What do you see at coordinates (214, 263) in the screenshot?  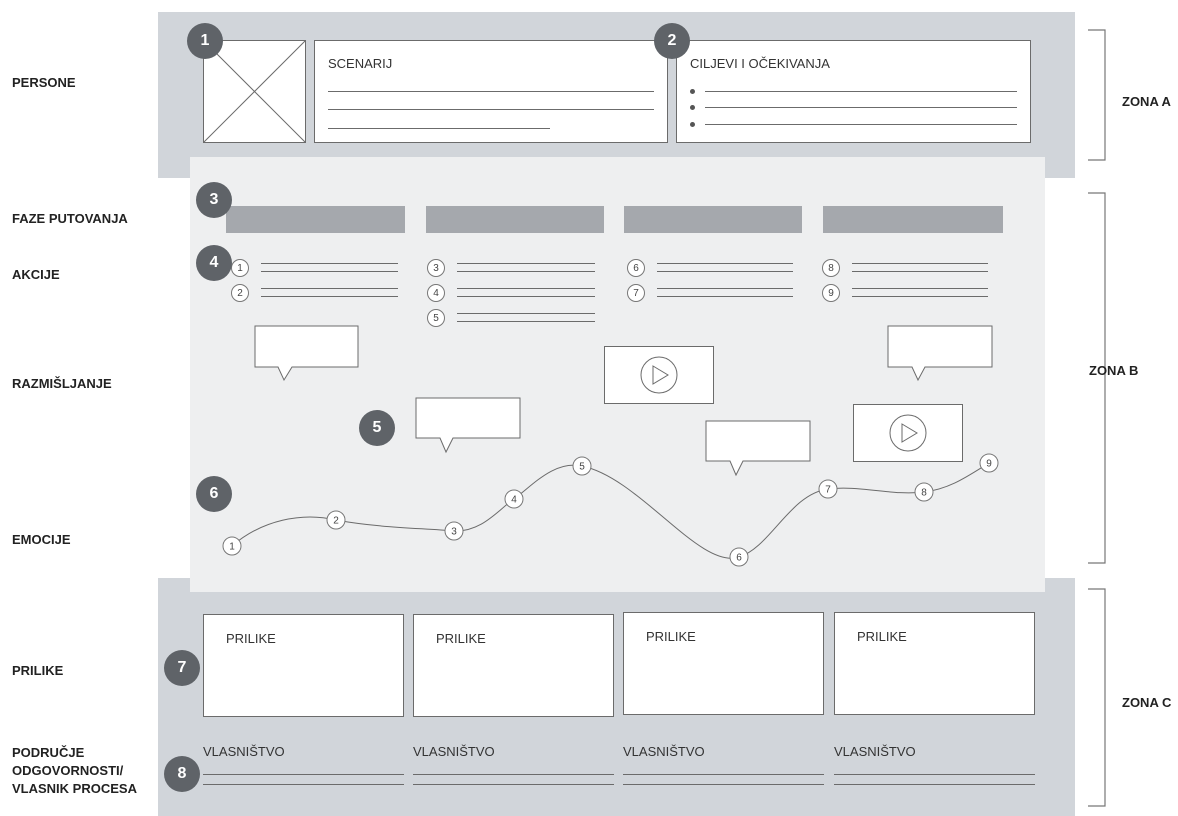 I see `badge-4: 4` at bounding box center [214, 263].